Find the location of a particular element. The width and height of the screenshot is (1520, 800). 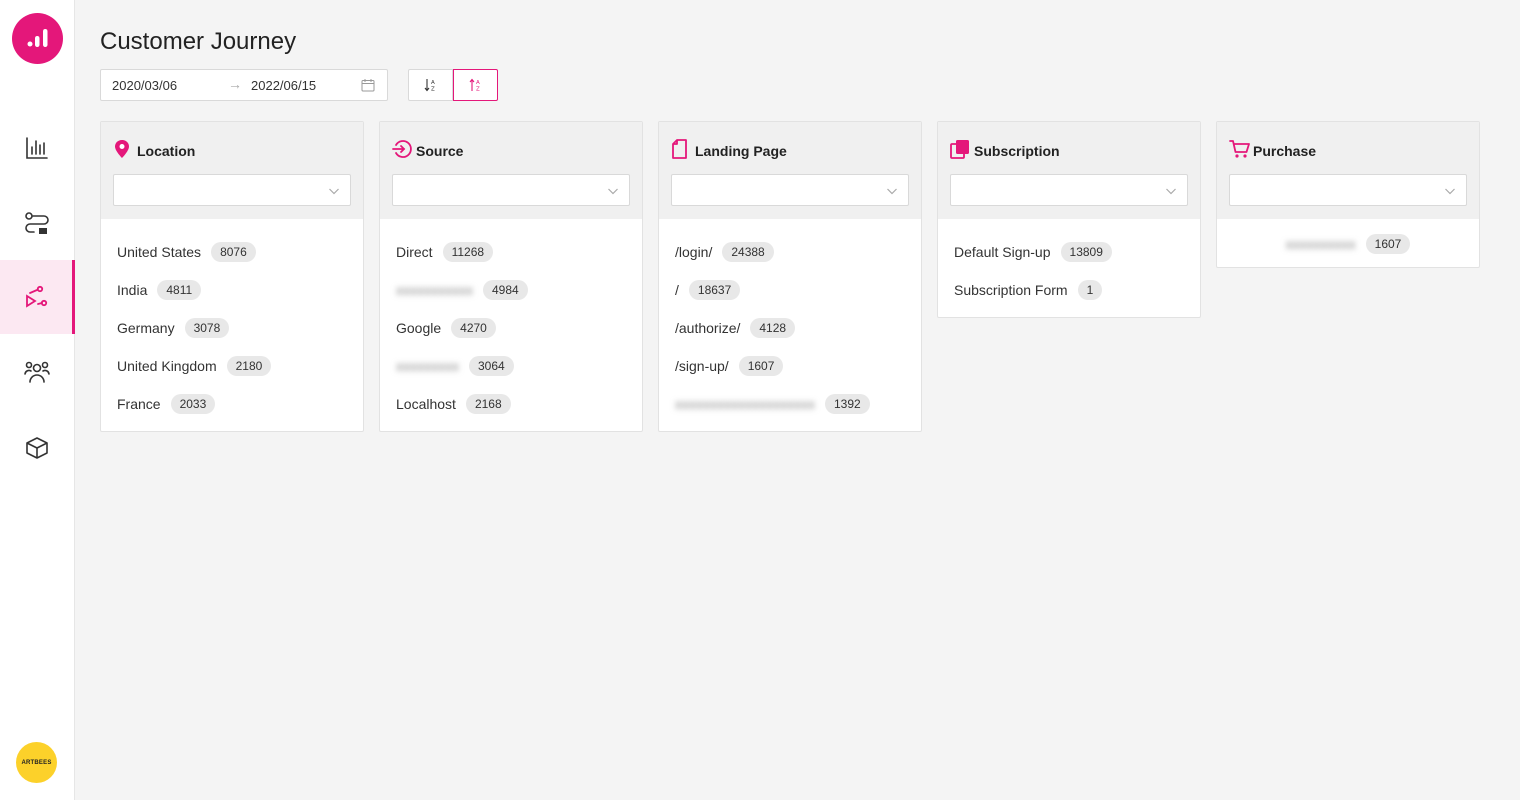

column-header: Purchase is located at coordinates (1348, 170).